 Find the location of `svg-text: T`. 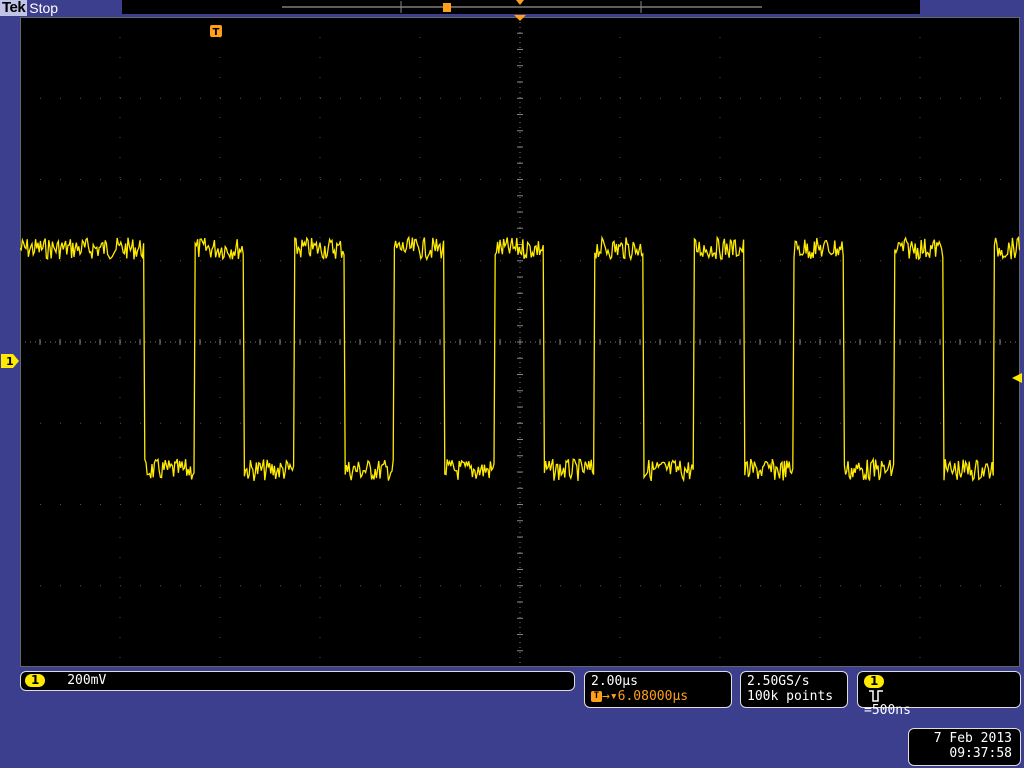

svg-text: T is located at coordinates (216, 32).